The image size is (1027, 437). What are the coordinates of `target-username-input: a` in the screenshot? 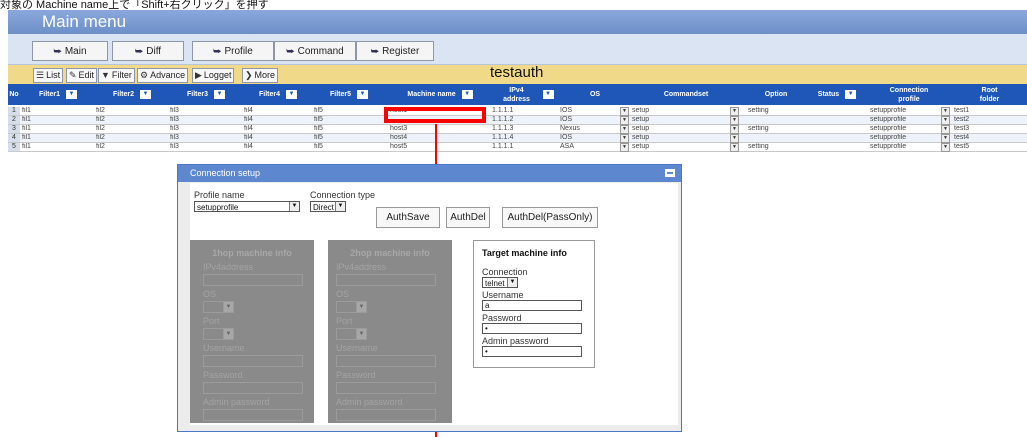 It's located at (532, 305).